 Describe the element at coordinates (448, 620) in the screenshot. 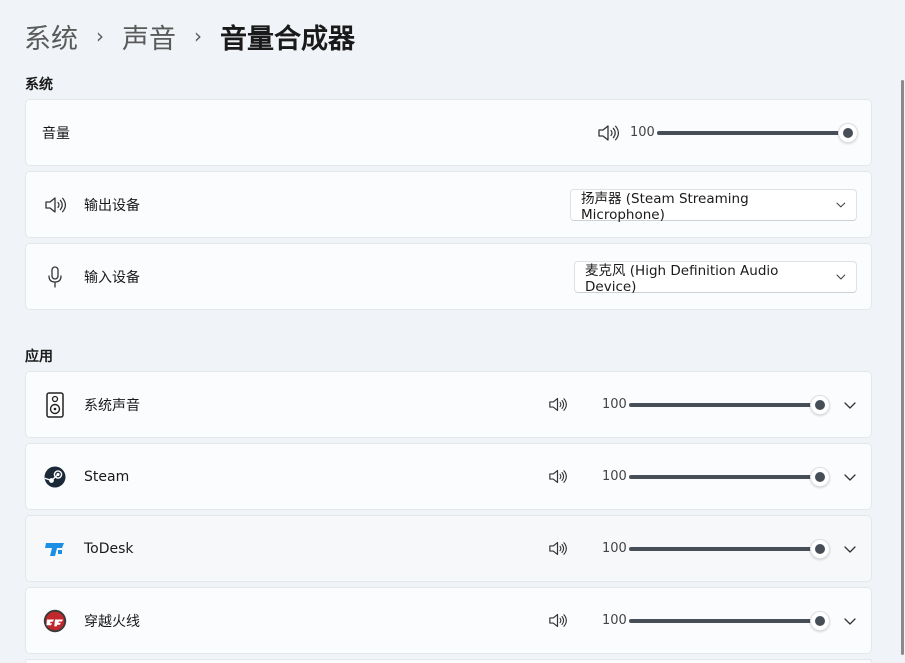

I see `app-row-crossfire: 穿越火线 100` at that location.